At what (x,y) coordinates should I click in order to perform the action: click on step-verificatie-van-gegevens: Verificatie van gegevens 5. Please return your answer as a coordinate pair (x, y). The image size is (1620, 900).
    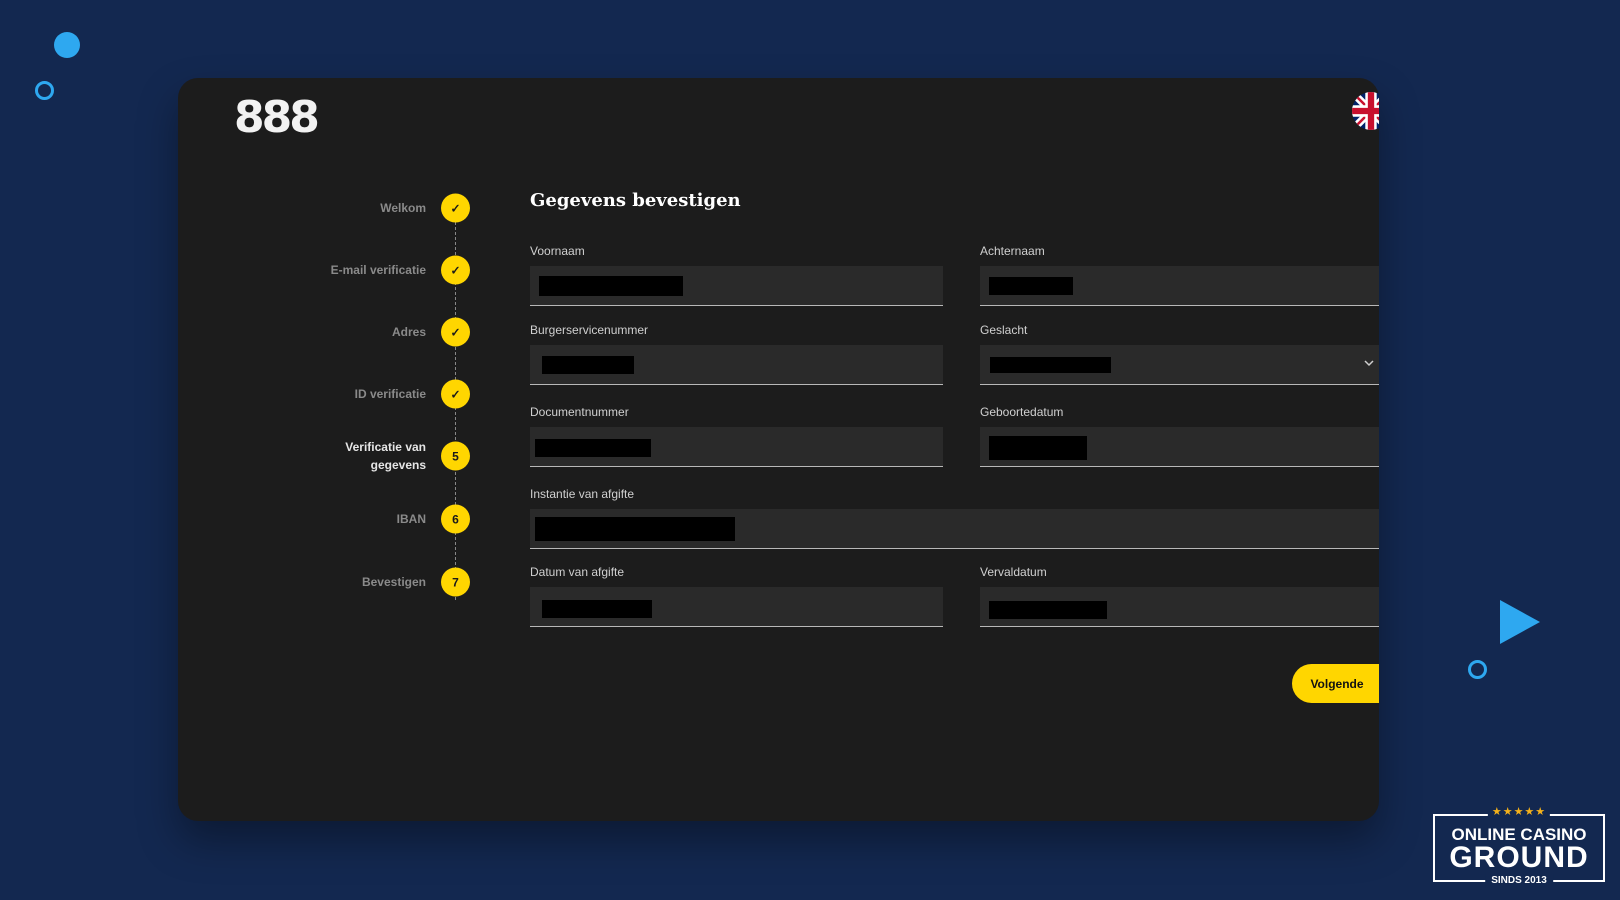
    Looking at the image, I should click on (328, 456).